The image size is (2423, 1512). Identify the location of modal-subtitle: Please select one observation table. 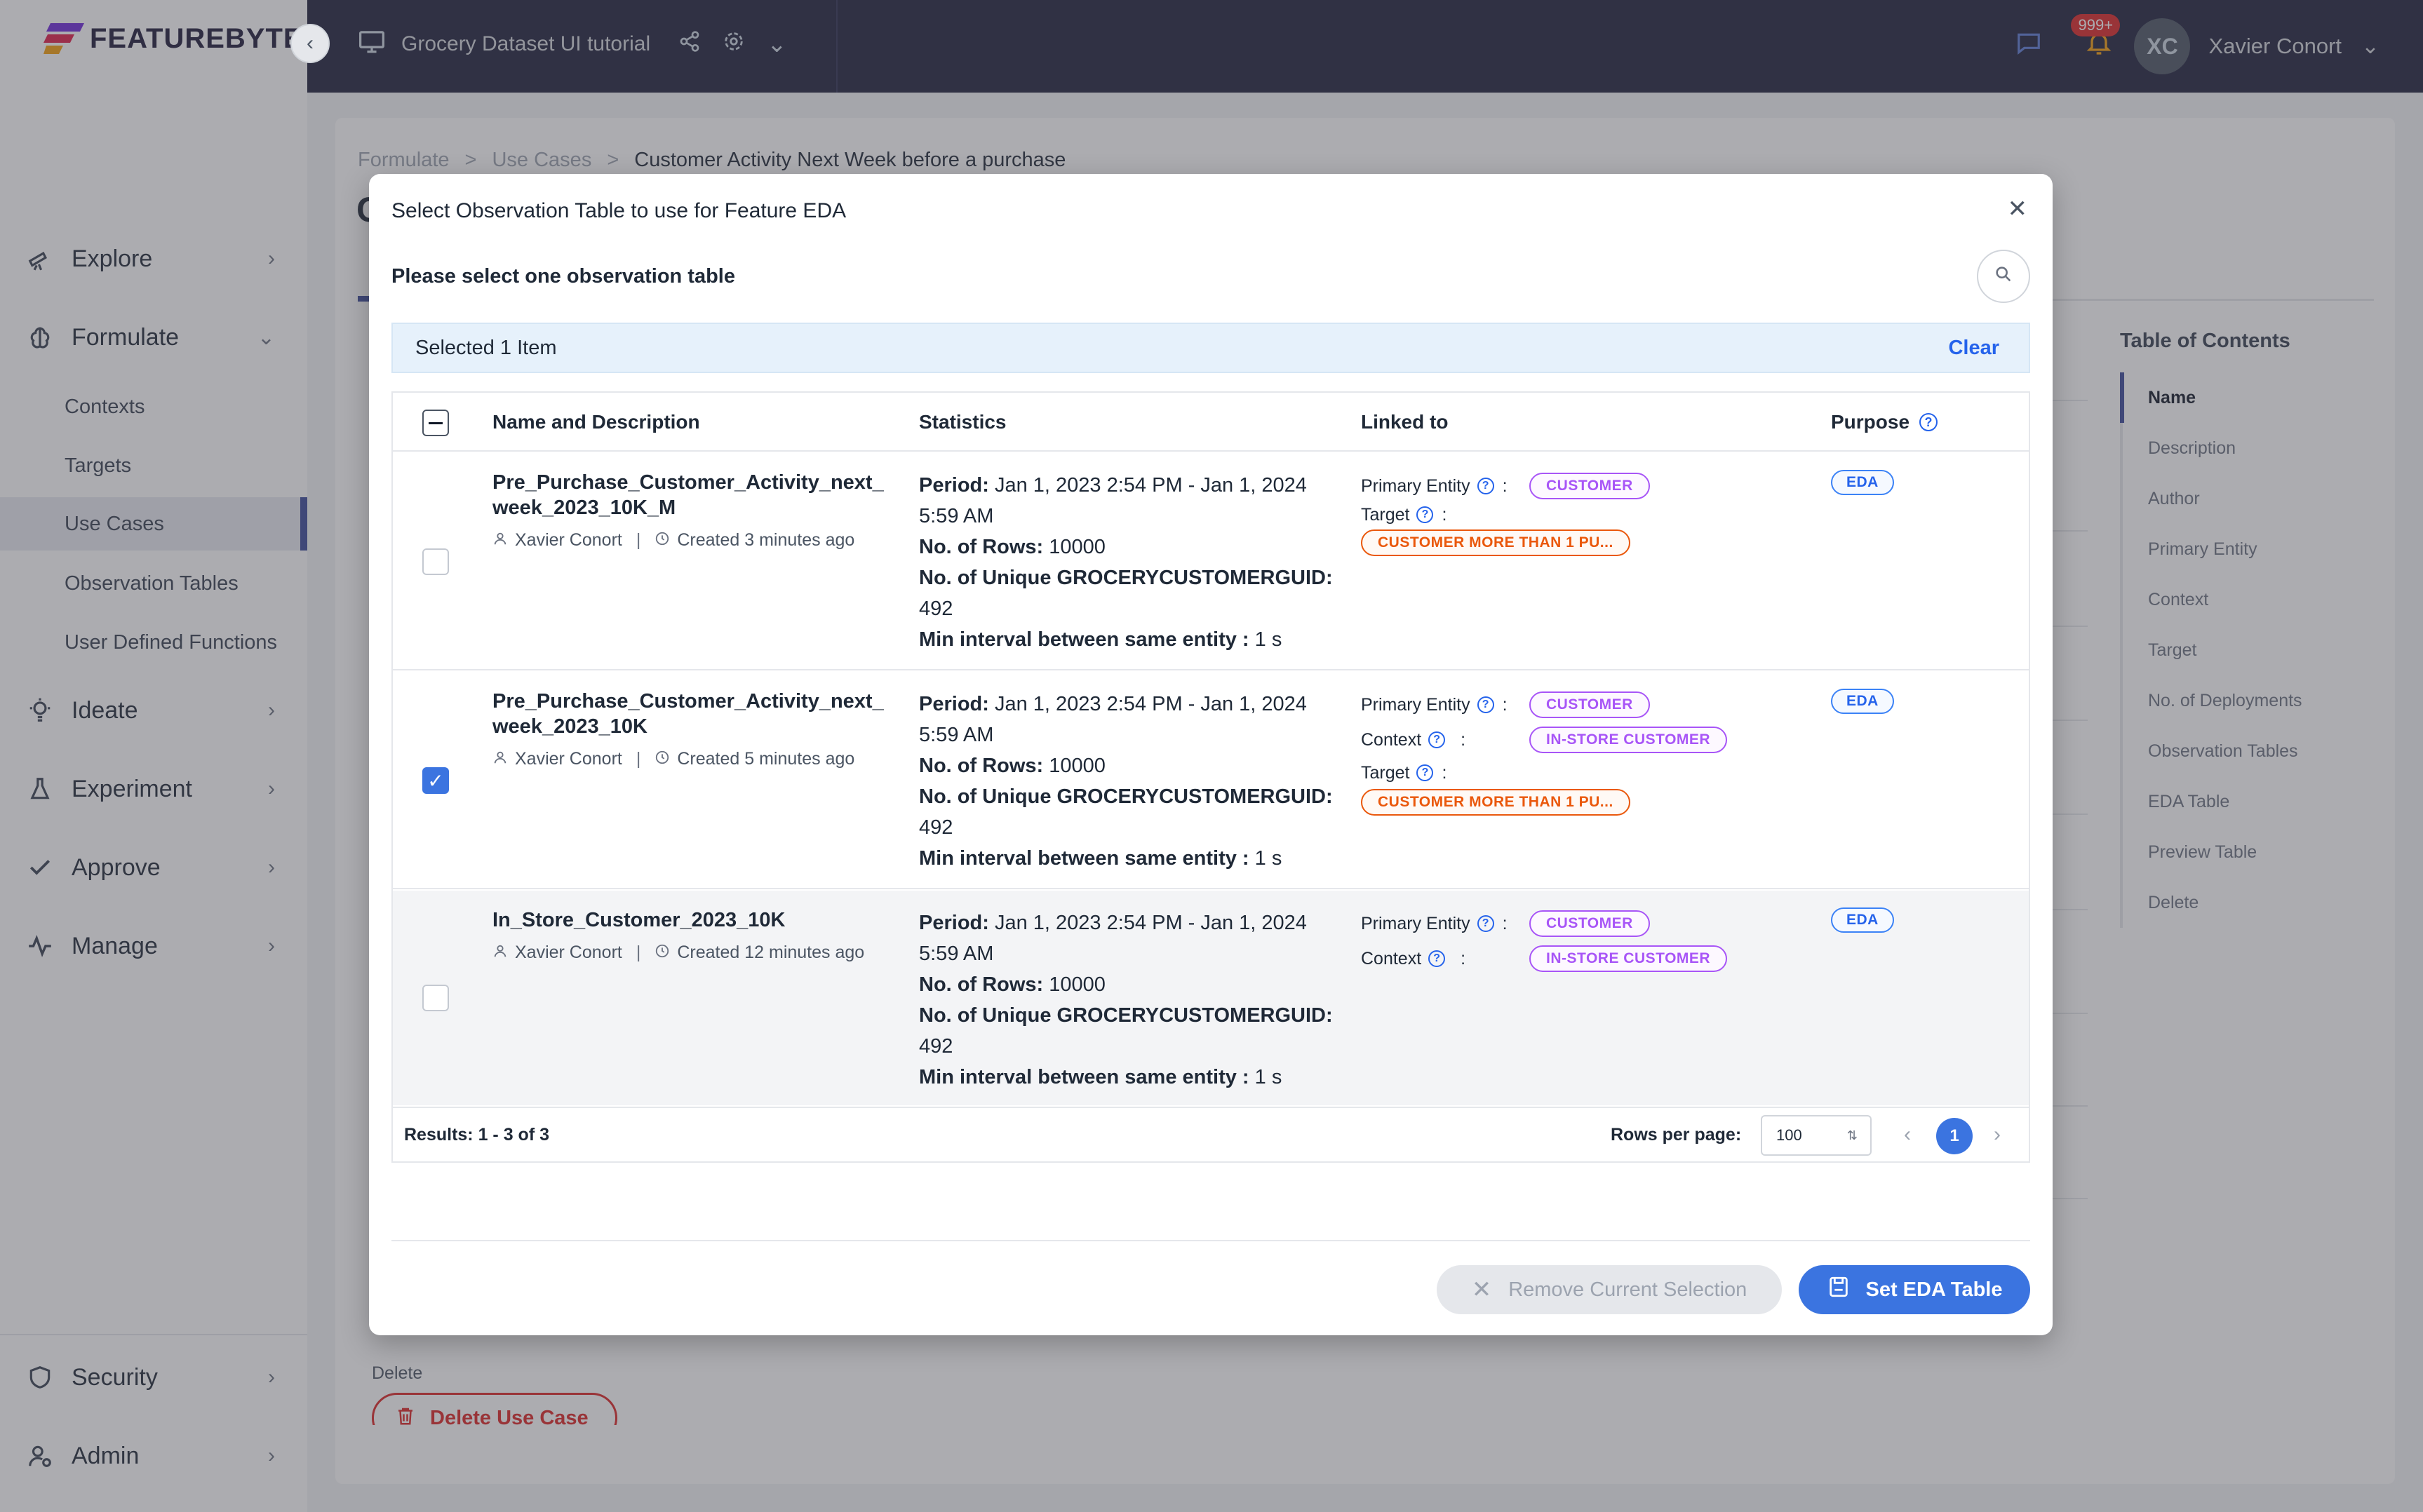
(563, 276).